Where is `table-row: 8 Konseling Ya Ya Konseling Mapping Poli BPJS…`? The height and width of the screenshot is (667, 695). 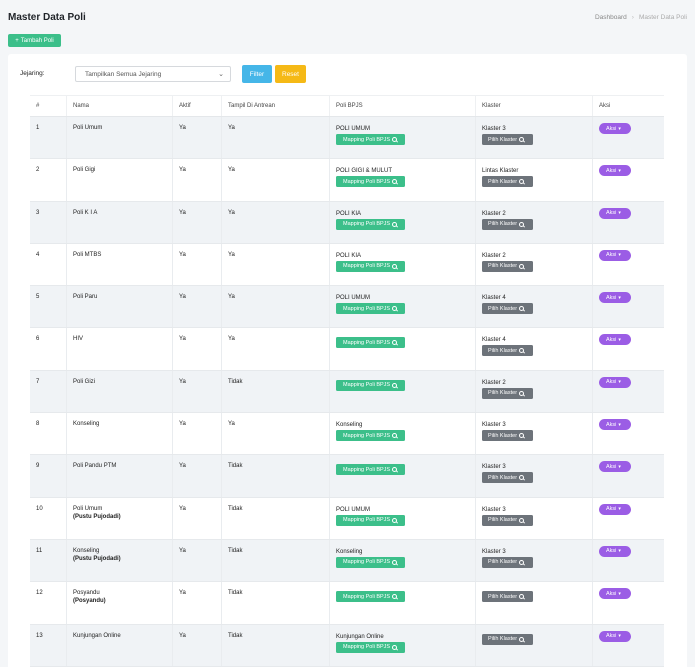 table-row: 8 Konseling Ya Ya Konseling Mapping Poli BPJS… is located at coordinates (347, 434).